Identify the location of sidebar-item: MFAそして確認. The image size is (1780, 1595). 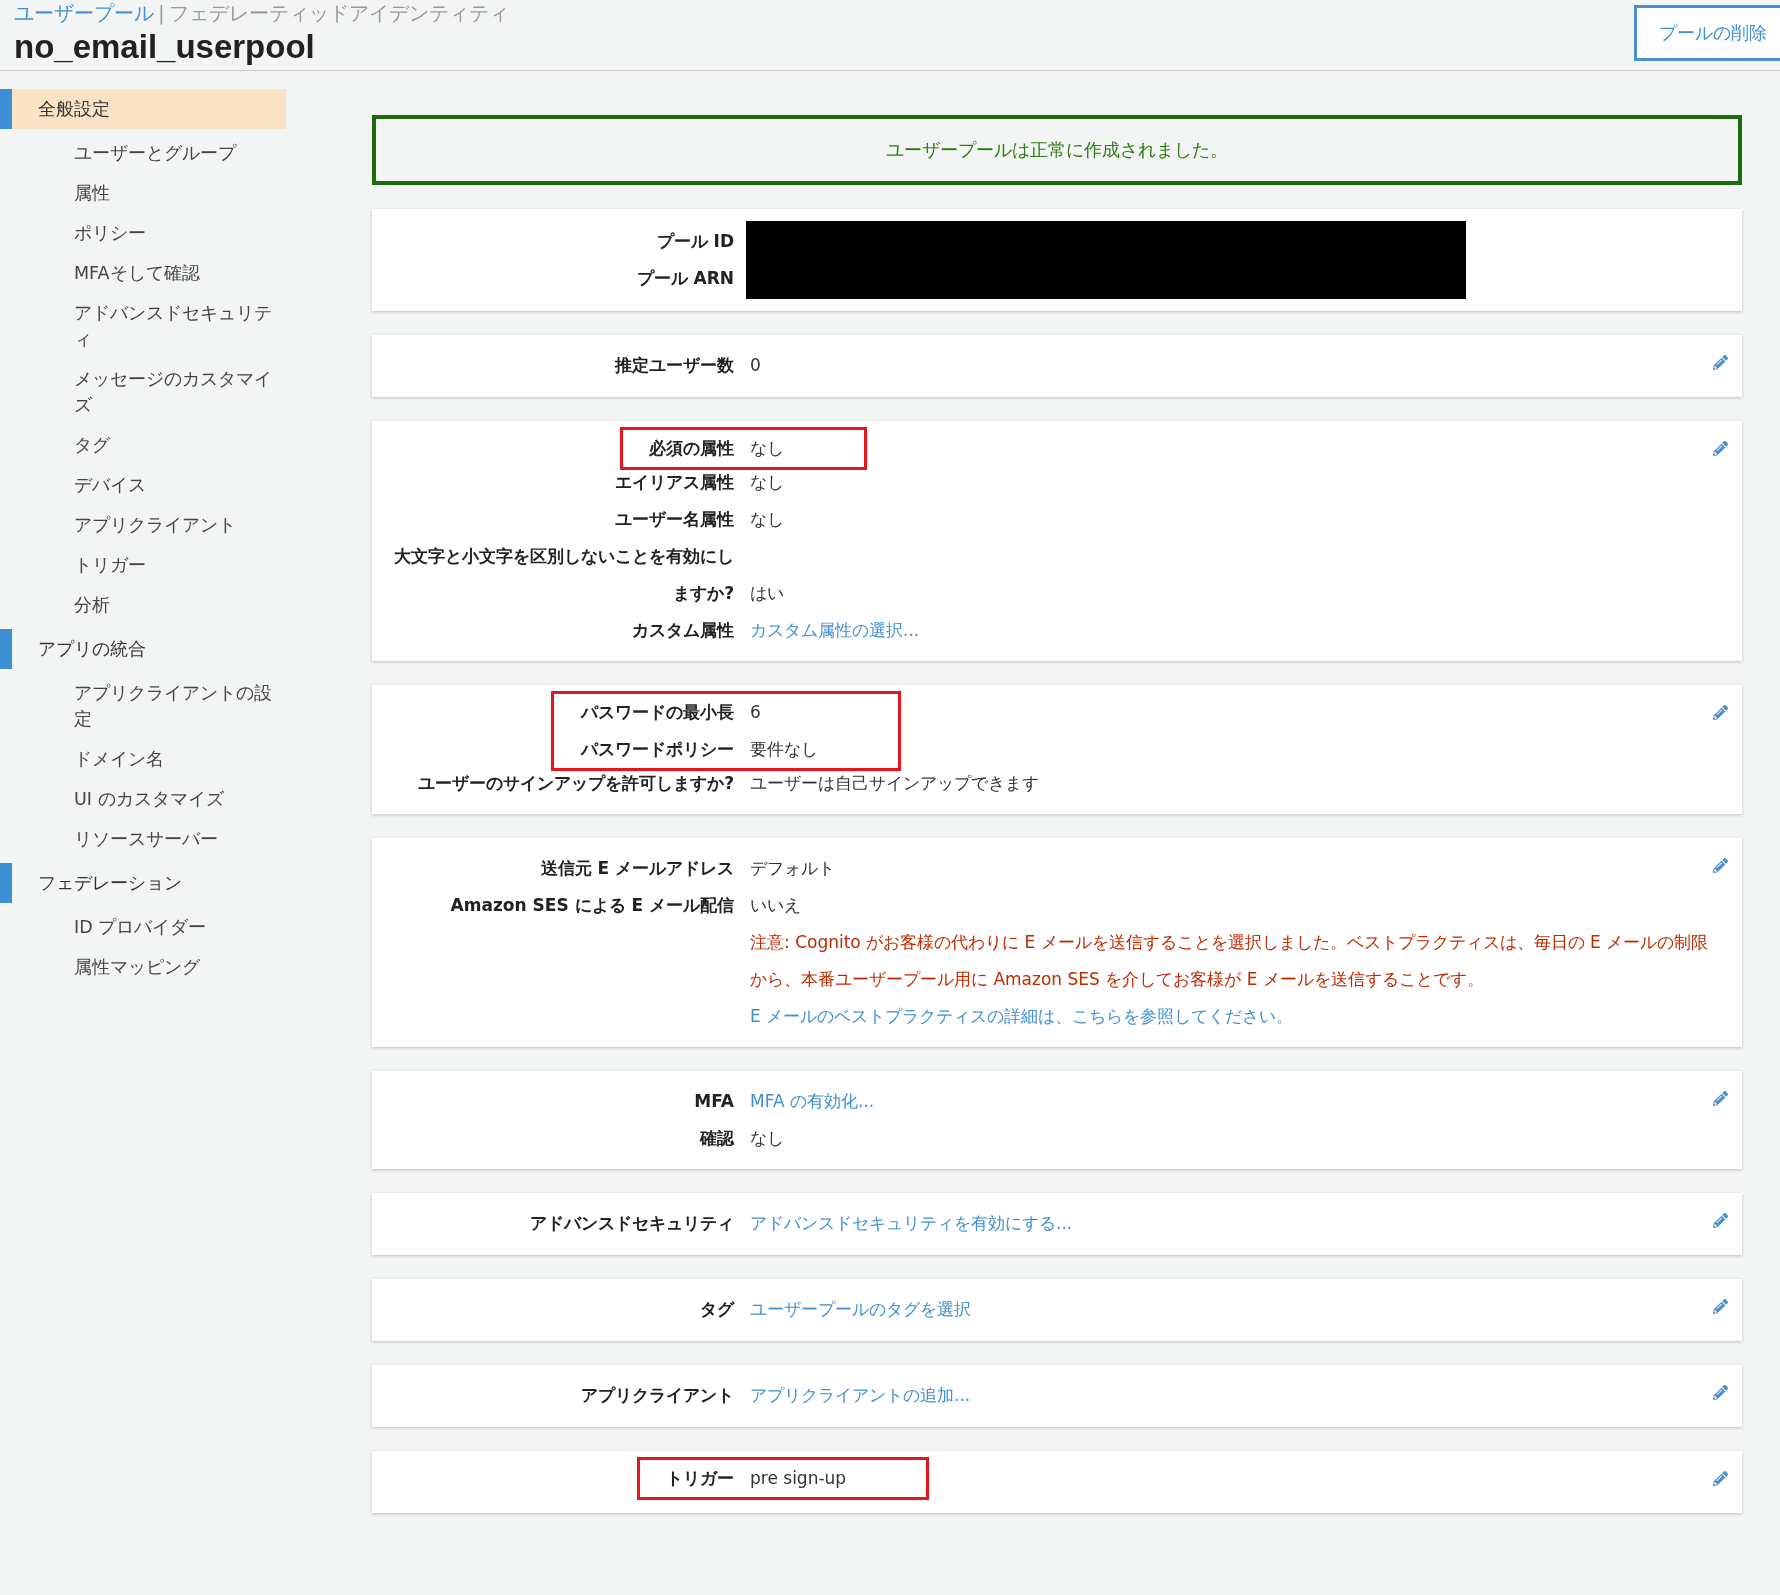
(175, 273).